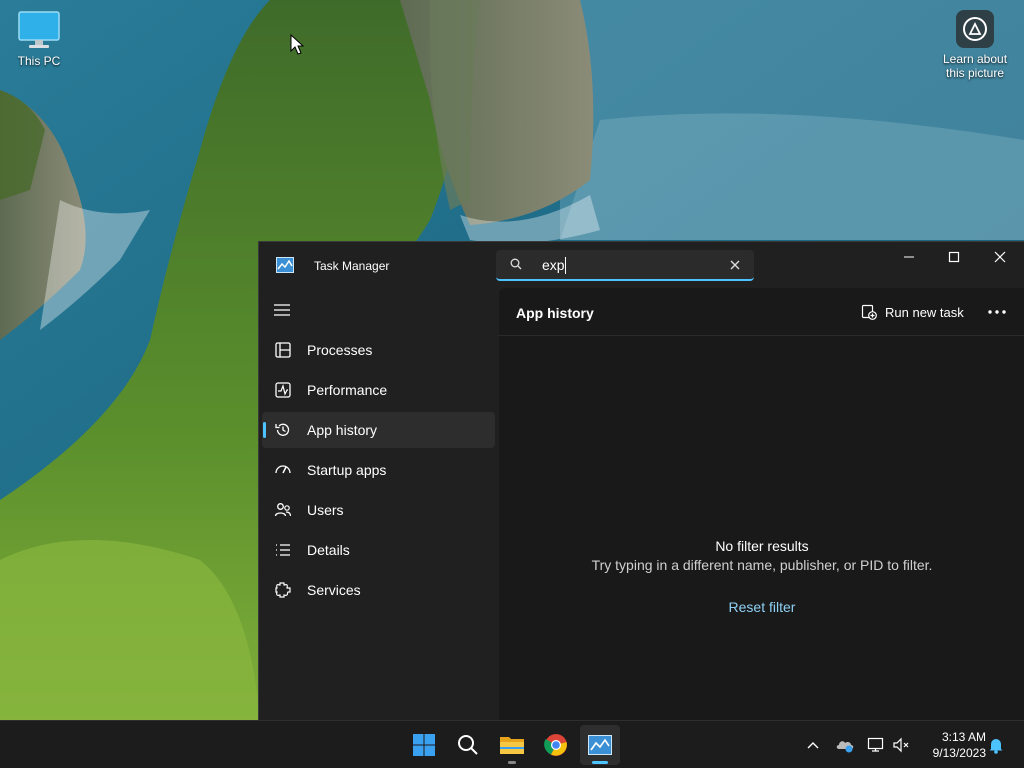 The width and height of the screenshot is (1024, 768). What do you see at coordinates (283, 590) in the screenshot?
I see `services-icon` at bounding box center [283, 590].